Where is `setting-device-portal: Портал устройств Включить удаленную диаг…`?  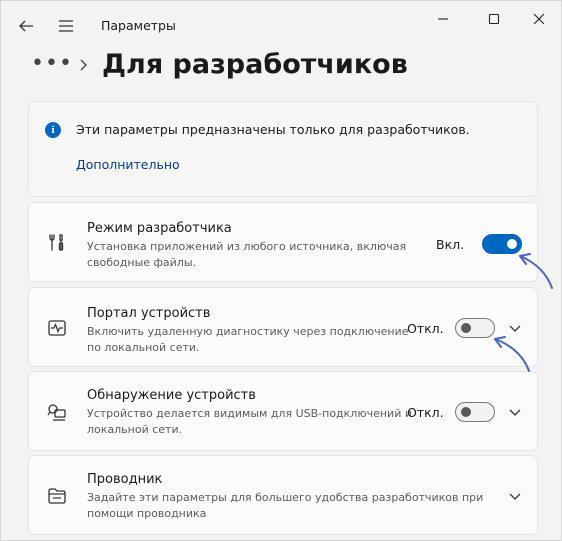
setting-device-portal: Портал устройств Включить удаленную диаг… is located at coordinates (283, 327).